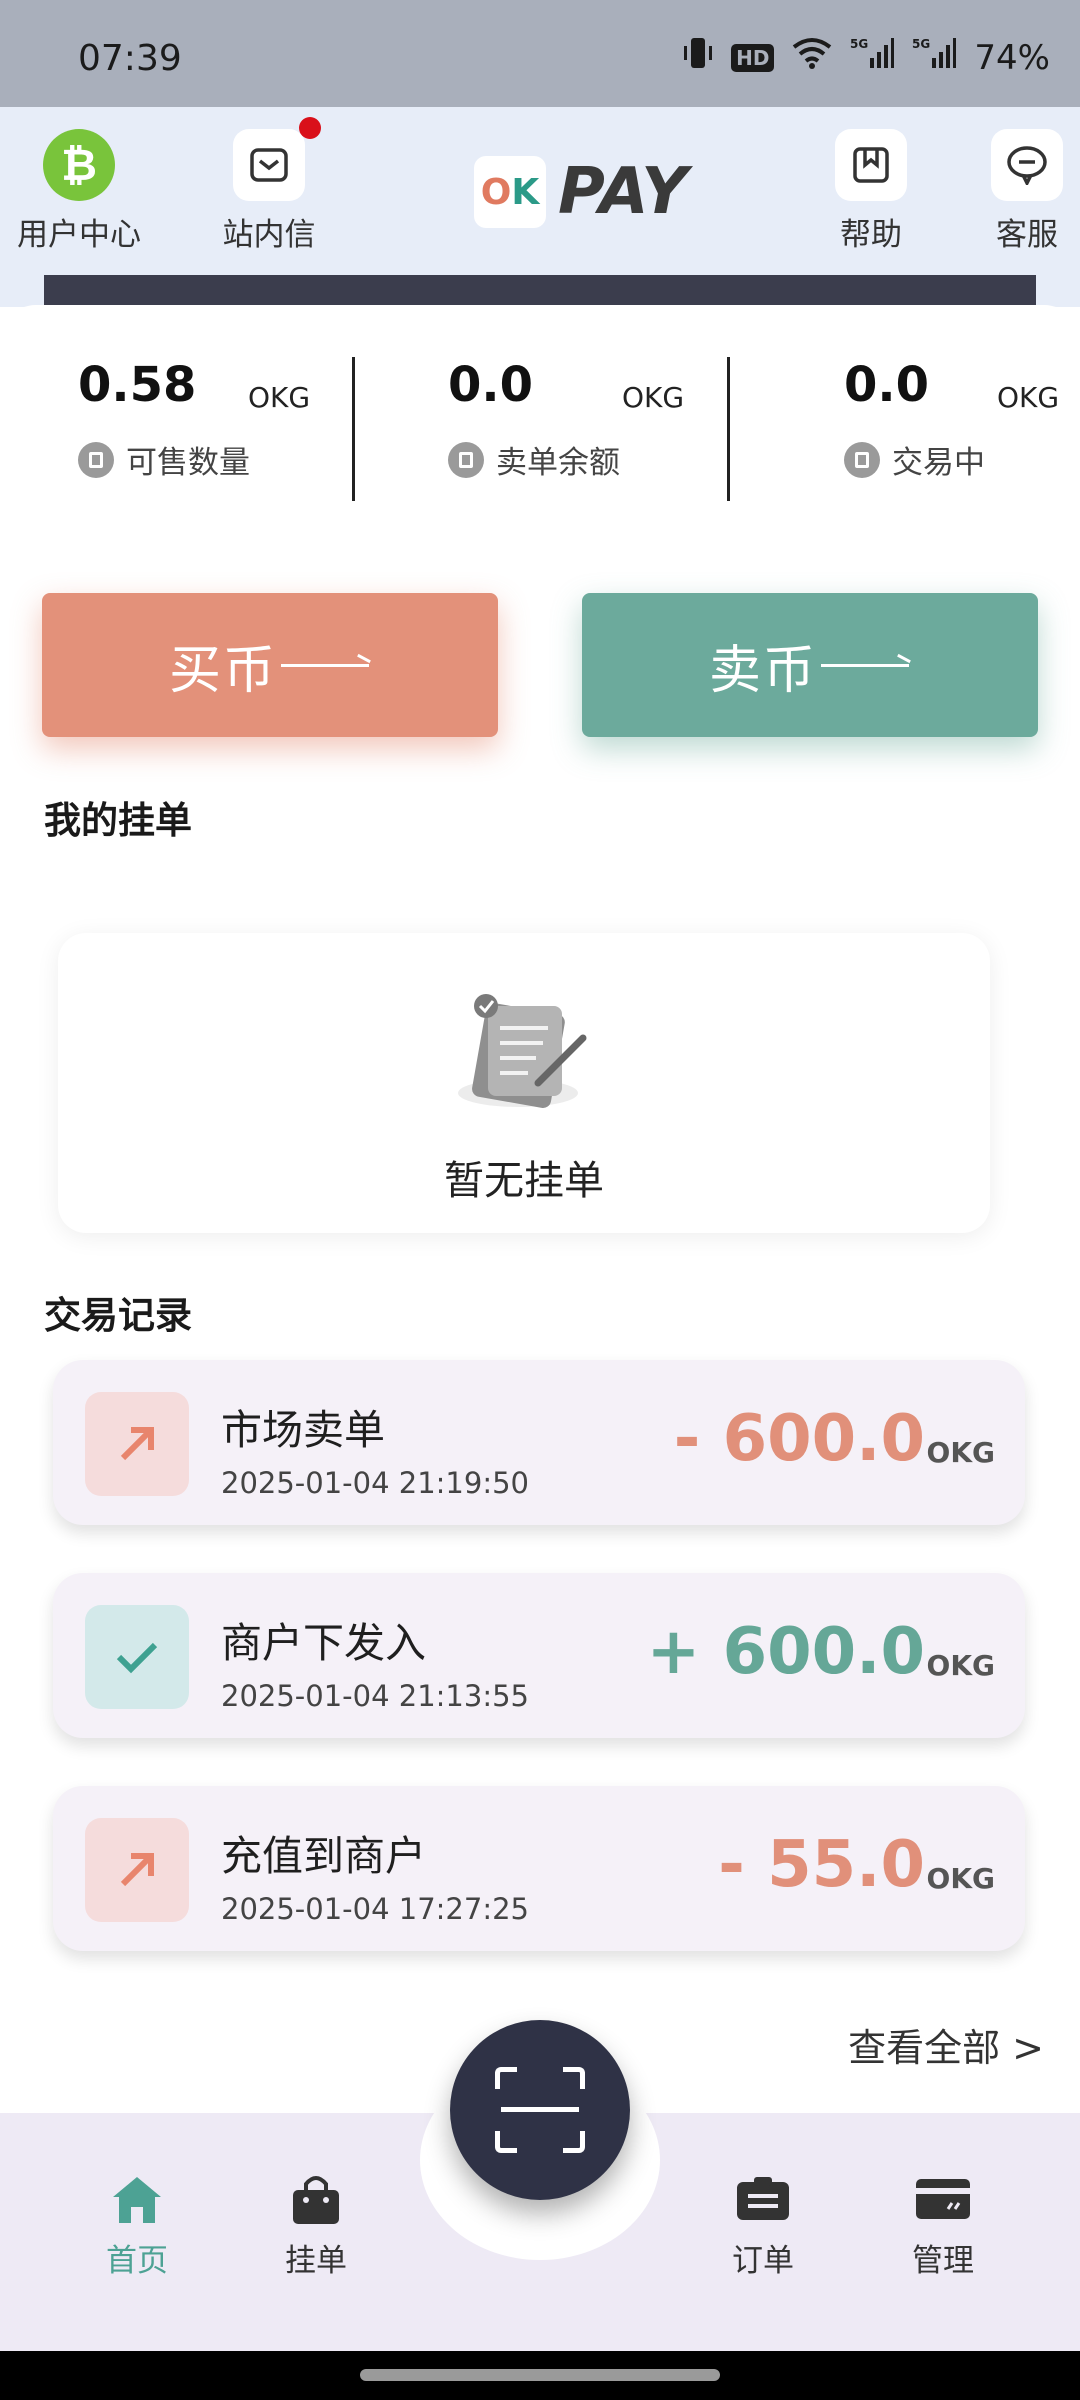  What do you see at coordinates (137, 2261) in the screenshot?
I see `nav-home-label: 首页` at bounding box center [137, 2261].